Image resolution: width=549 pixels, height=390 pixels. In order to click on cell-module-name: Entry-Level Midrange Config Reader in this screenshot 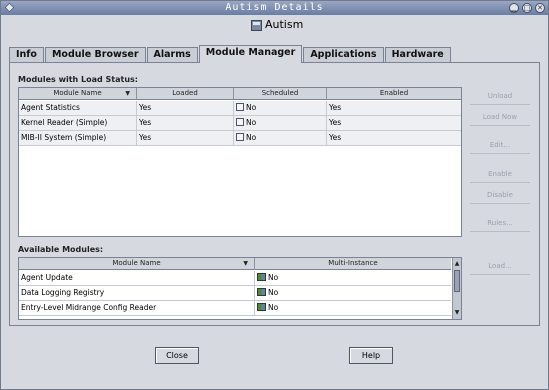, I will do `click(137, 308)`.